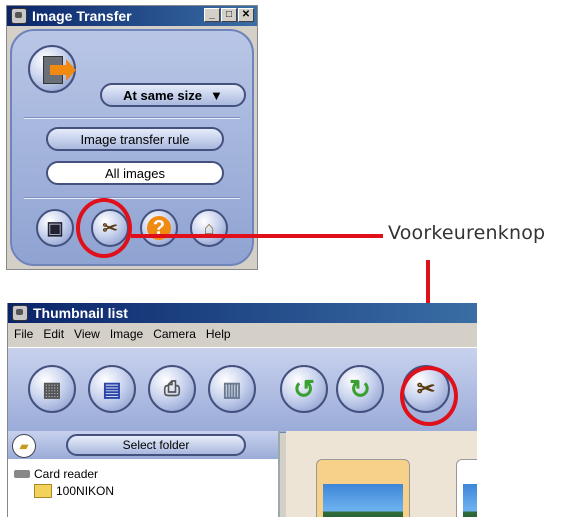 The height and width of the screenshot is (517, 577). I want to click on minimize-button: _, so click(212, 15).